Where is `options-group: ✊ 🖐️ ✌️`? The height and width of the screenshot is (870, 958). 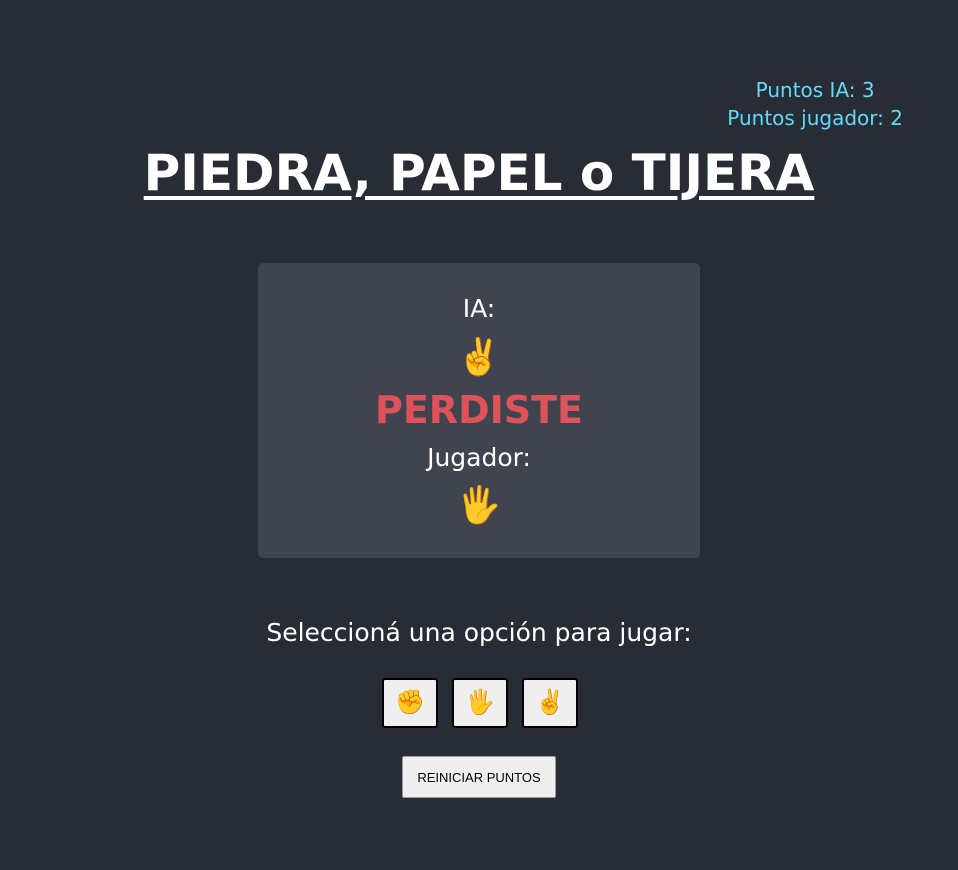
options-group: ✊ 🖐️ ✌️ is located at coordinates (480, 703).